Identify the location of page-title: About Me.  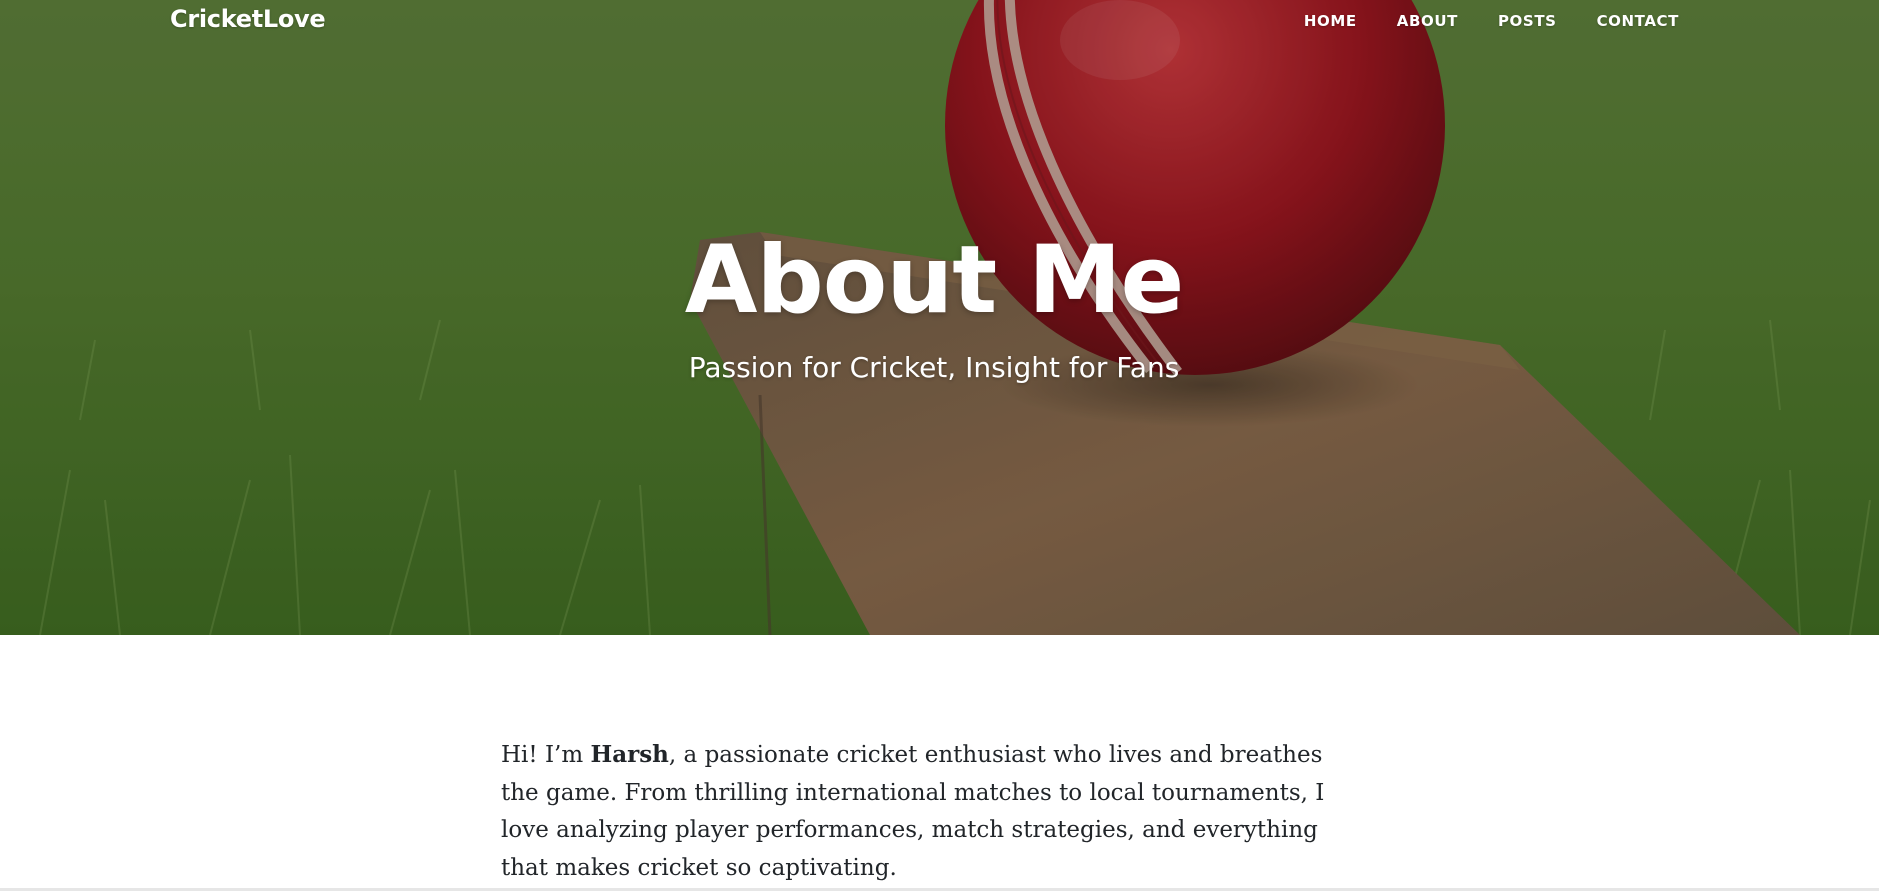
(934, 280).